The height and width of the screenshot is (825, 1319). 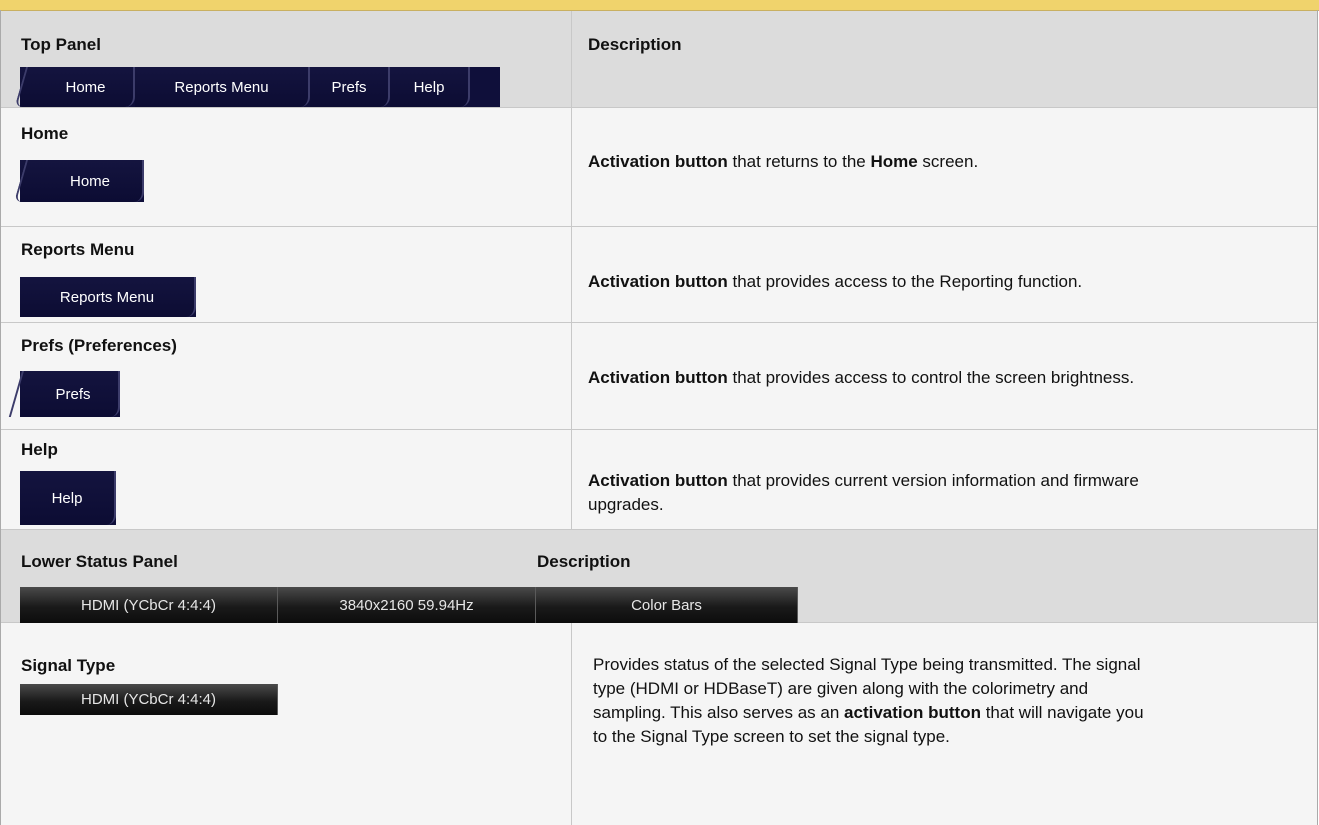 I want to click on tab-reports-menu-label: Reports Menu, so click(x=221, y=87).